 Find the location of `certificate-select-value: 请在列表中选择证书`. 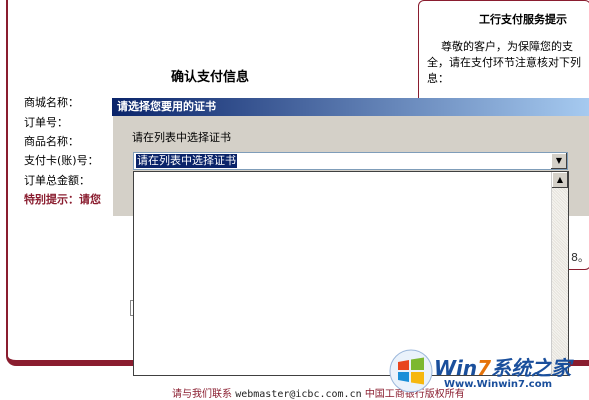

certificate-select-value: 请在列表中选择证书 is located at coordinates (186, 161).